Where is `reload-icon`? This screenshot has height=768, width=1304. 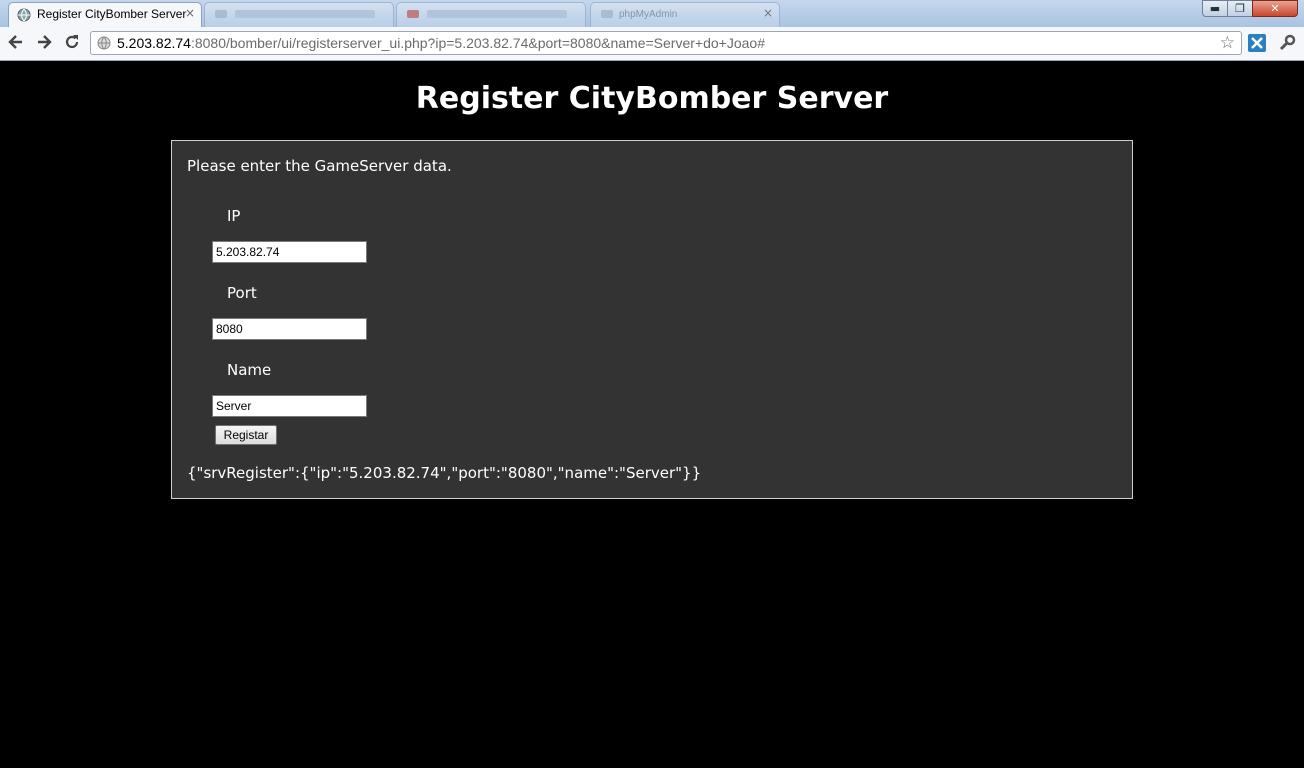 reload-icon is located at coordinates (72, 42).